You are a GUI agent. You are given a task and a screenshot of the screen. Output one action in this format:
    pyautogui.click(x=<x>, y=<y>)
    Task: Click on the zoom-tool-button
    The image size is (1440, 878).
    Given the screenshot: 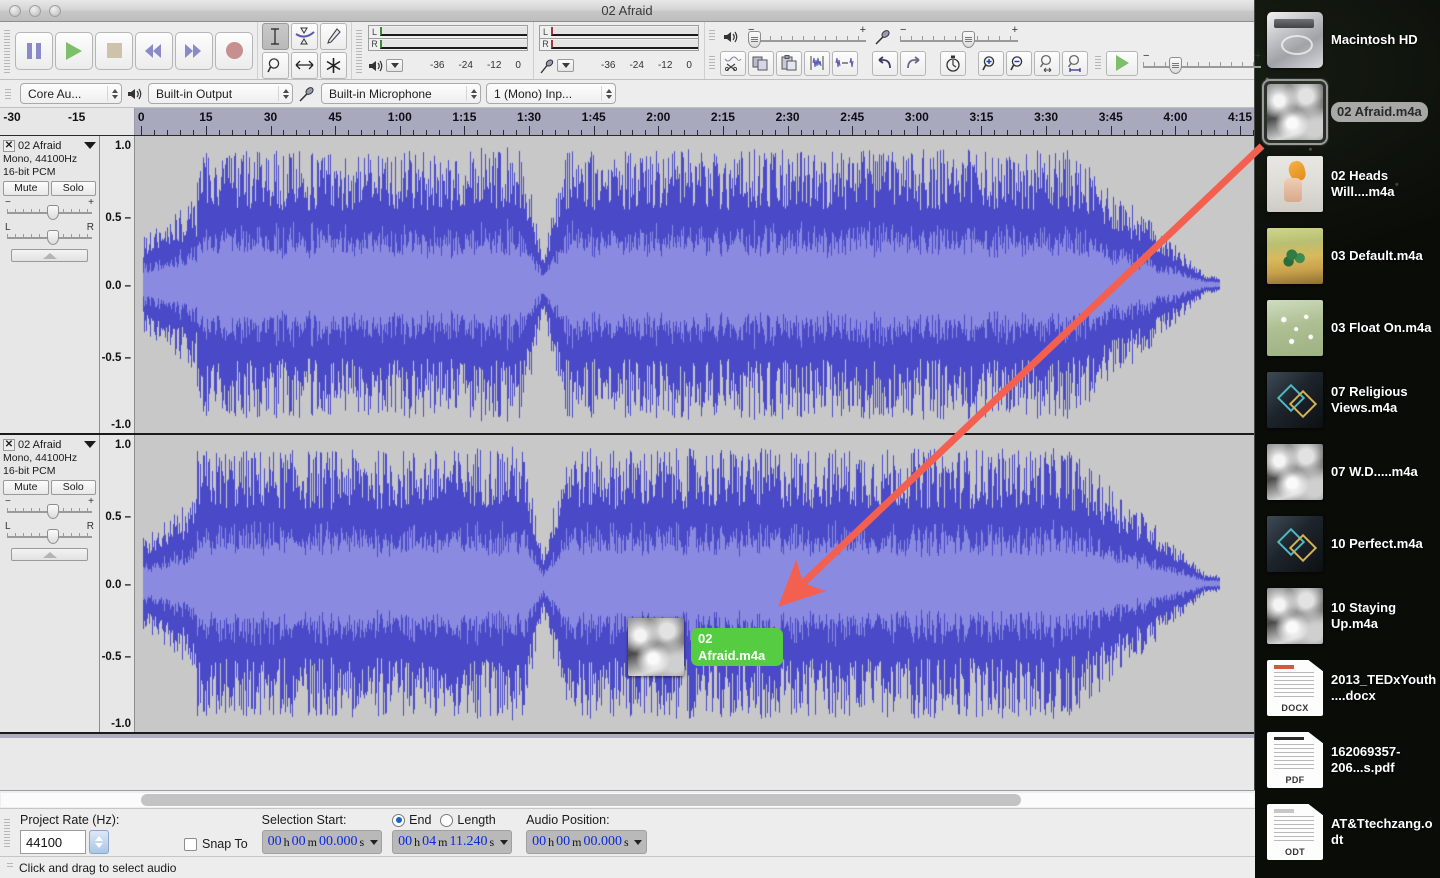 What is the action you would take?
    pyautogui.click(x=275, y=65)
    